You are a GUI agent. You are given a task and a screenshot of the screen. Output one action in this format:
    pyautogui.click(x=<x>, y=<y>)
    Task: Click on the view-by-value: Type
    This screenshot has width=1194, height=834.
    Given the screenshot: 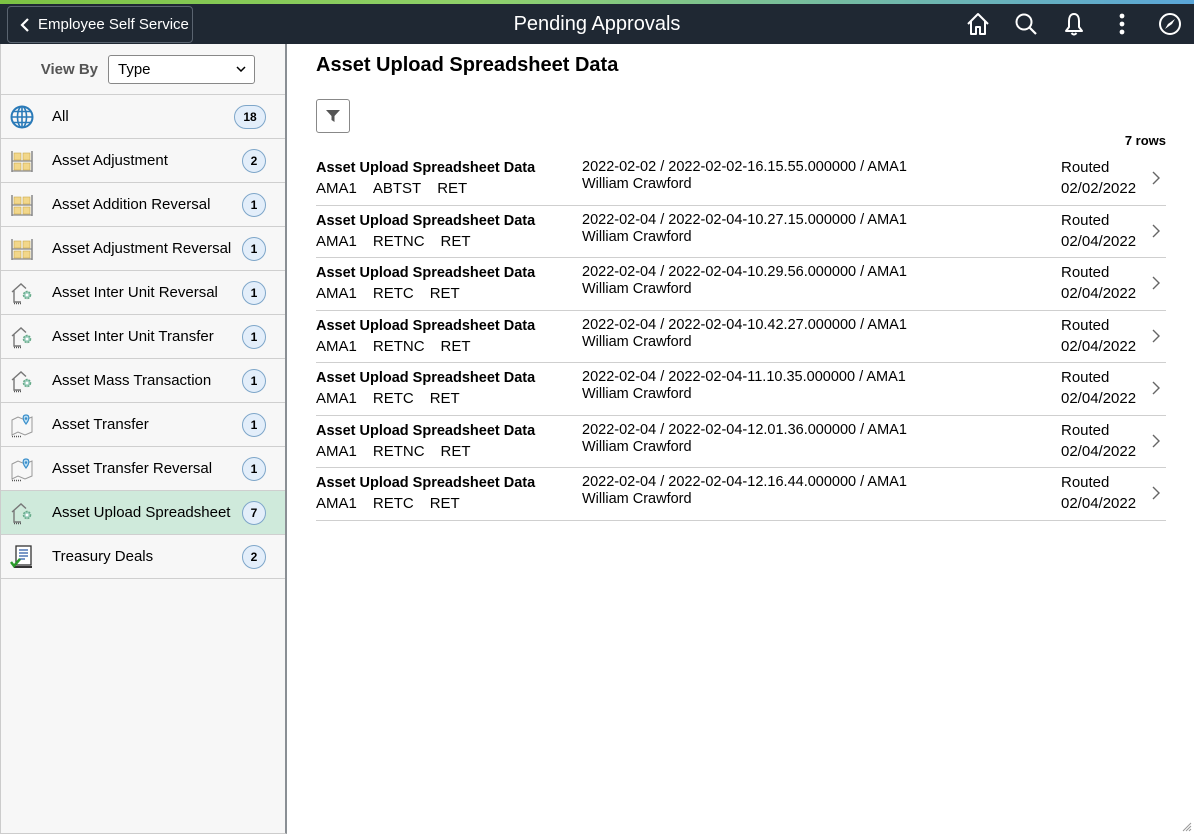 What is the action you would take?
    pyautogui.click(x=134, y=69)
    